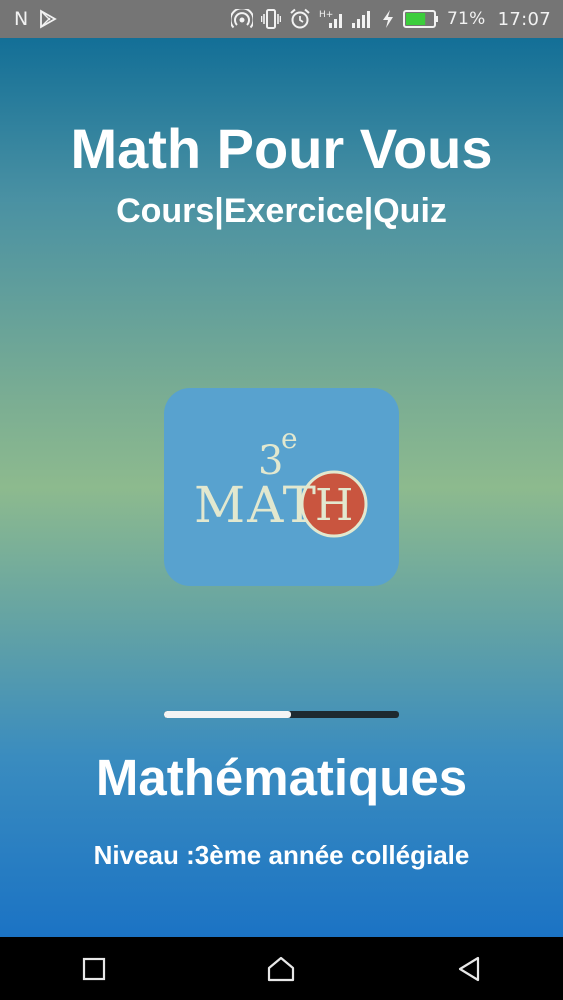 The width and height of the screenshot is (563, 1000). I want to click on recent-apps-icon, so click(93, 968).